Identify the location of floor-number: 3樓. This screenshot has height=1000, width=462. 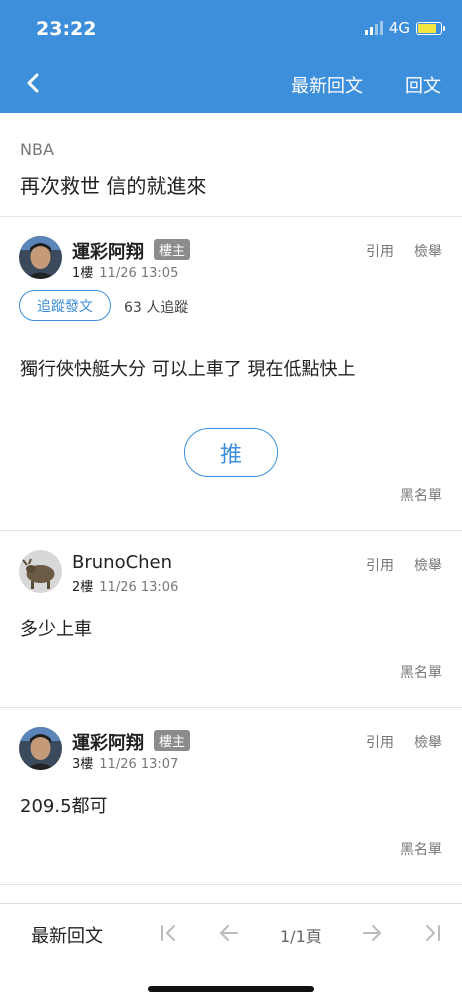
(83, 764).